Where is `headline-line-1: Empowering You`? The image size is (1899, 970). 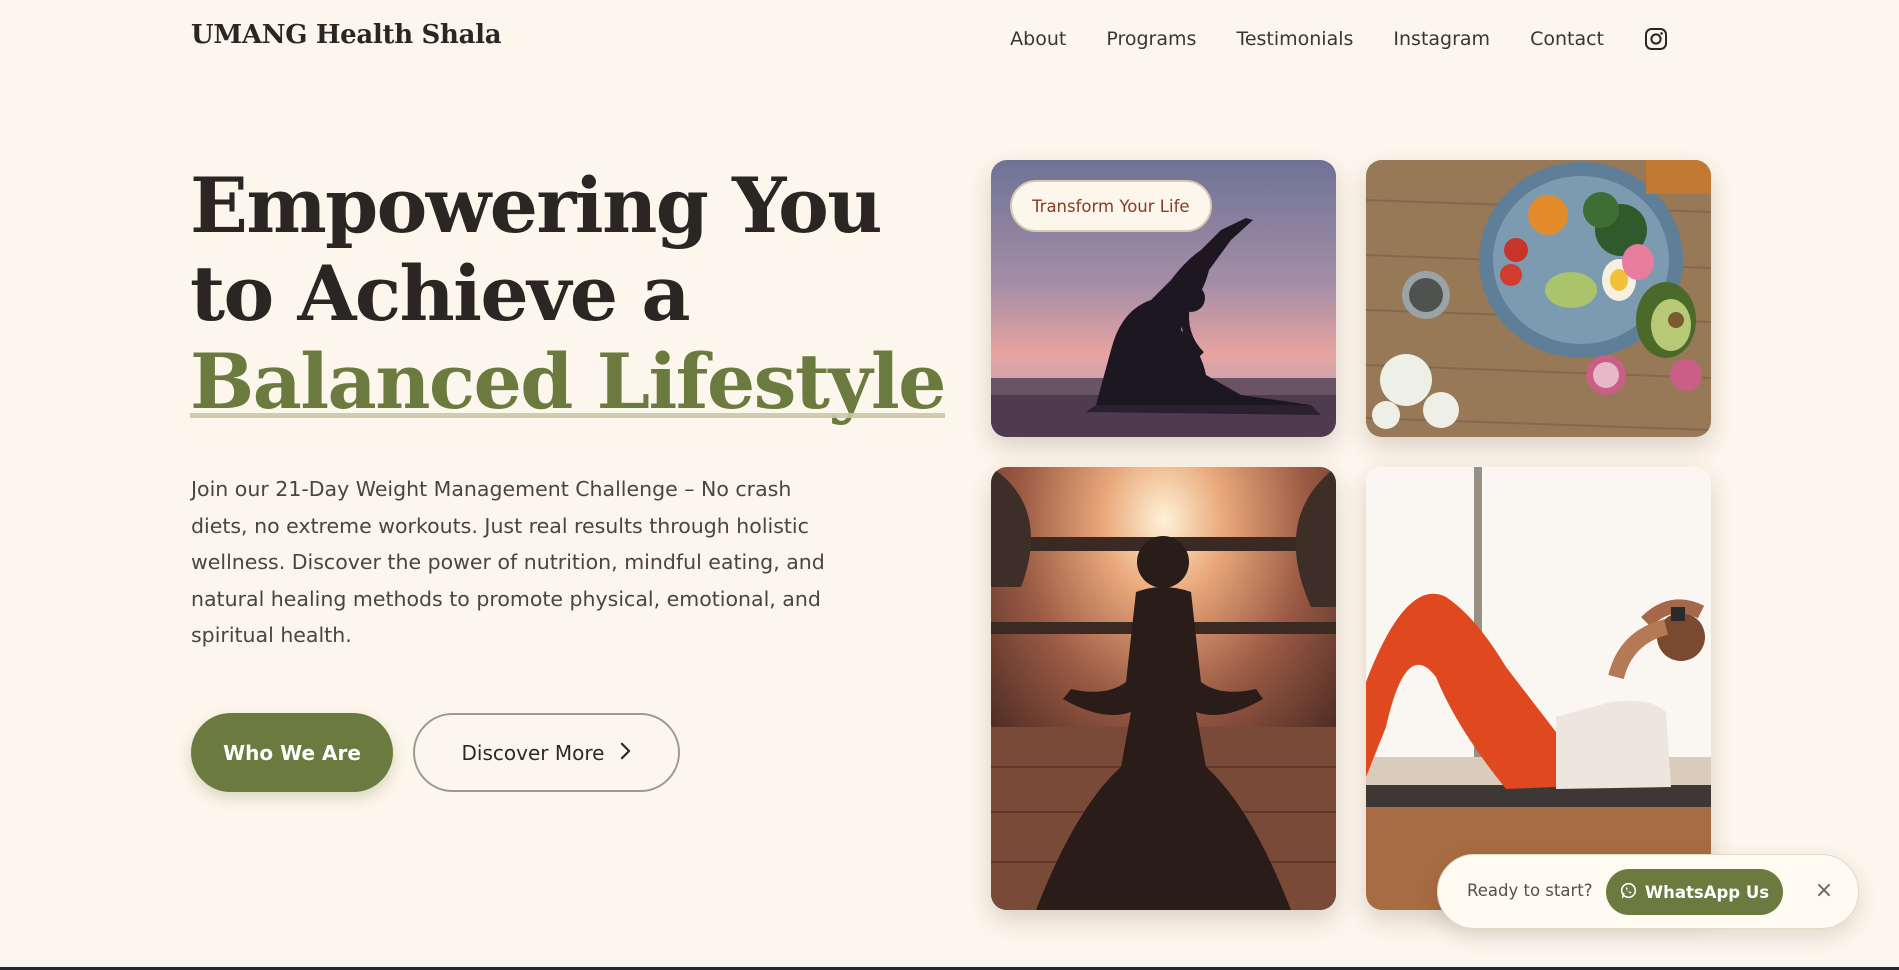
headline-line-1: Empowering You is located at coordinates (536, 205).